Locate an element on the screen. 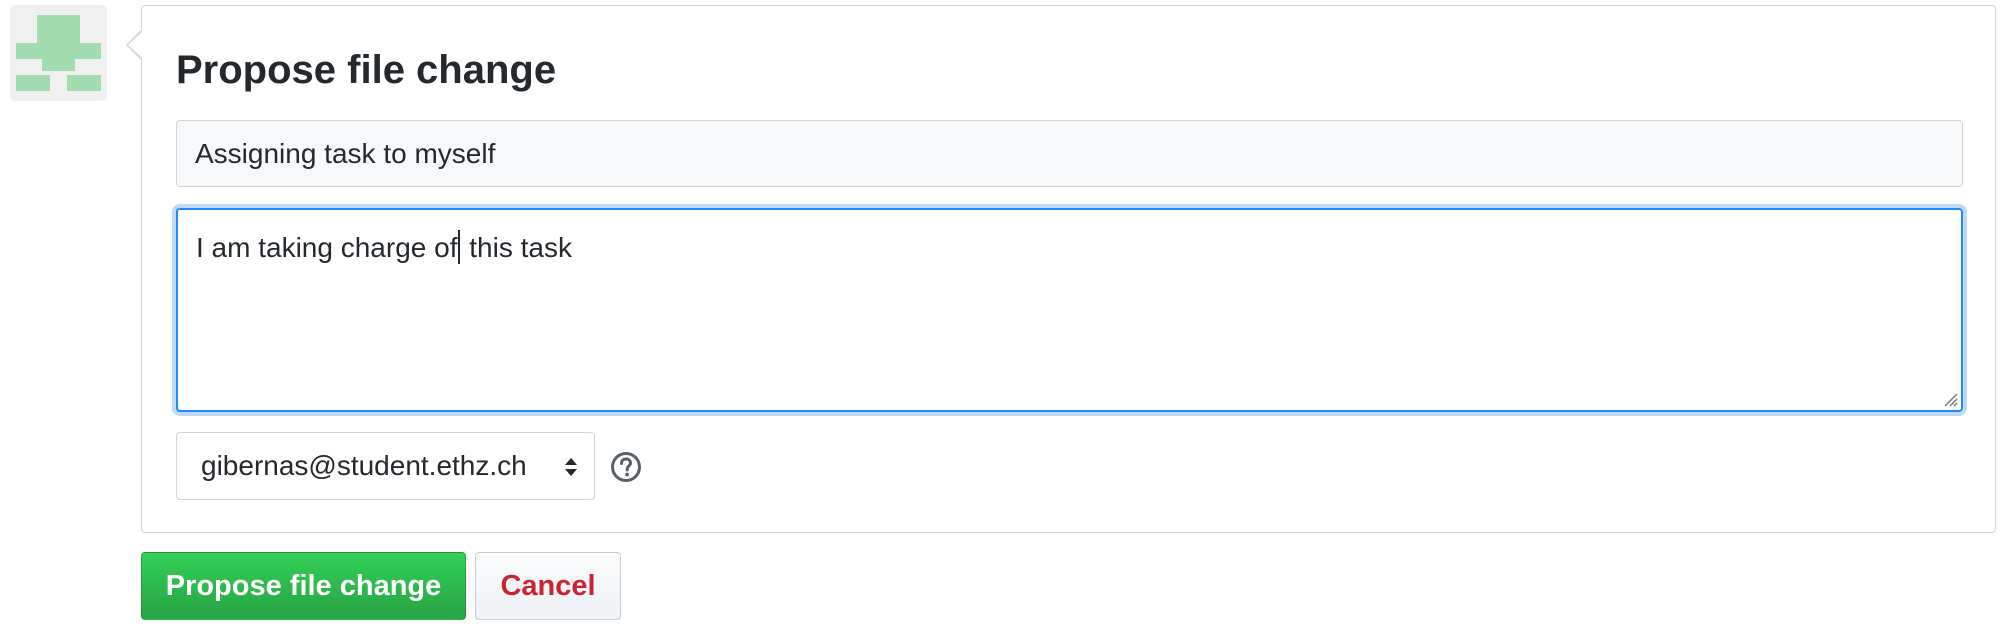 The width and height of the screenshot is (2012, 630). identicon-avatar-icon is located at coordinates (58, 53).